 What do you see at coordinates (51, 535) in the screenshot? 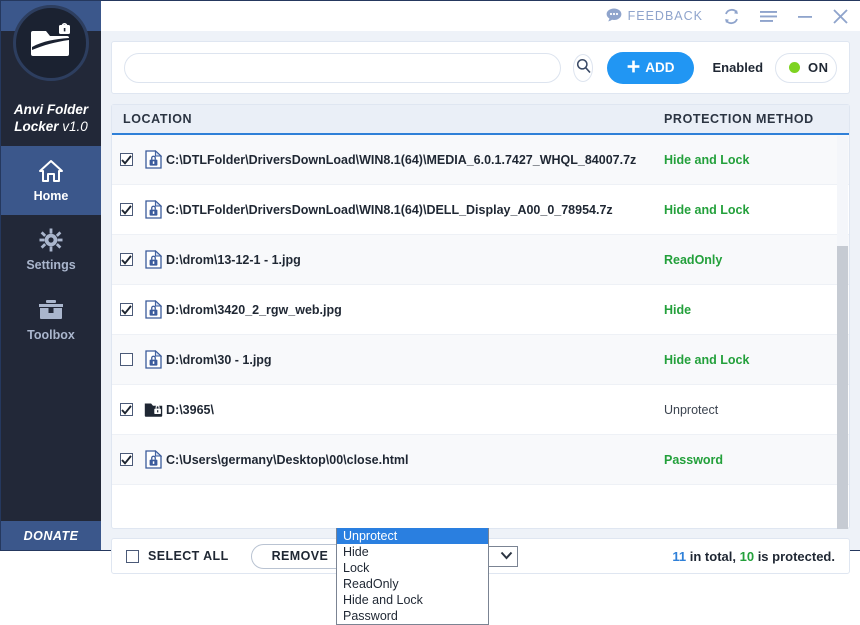
I see `donate-button: DONATE` at bounding box center [51, 535].